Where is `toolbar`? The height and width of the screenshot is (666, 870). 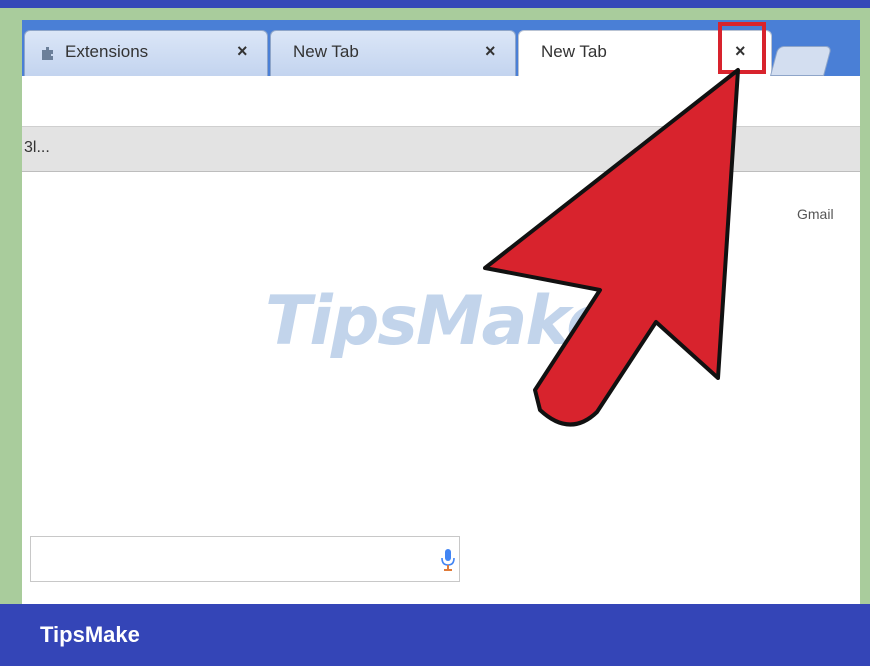
toolbar is located at coordinates (441, 101).